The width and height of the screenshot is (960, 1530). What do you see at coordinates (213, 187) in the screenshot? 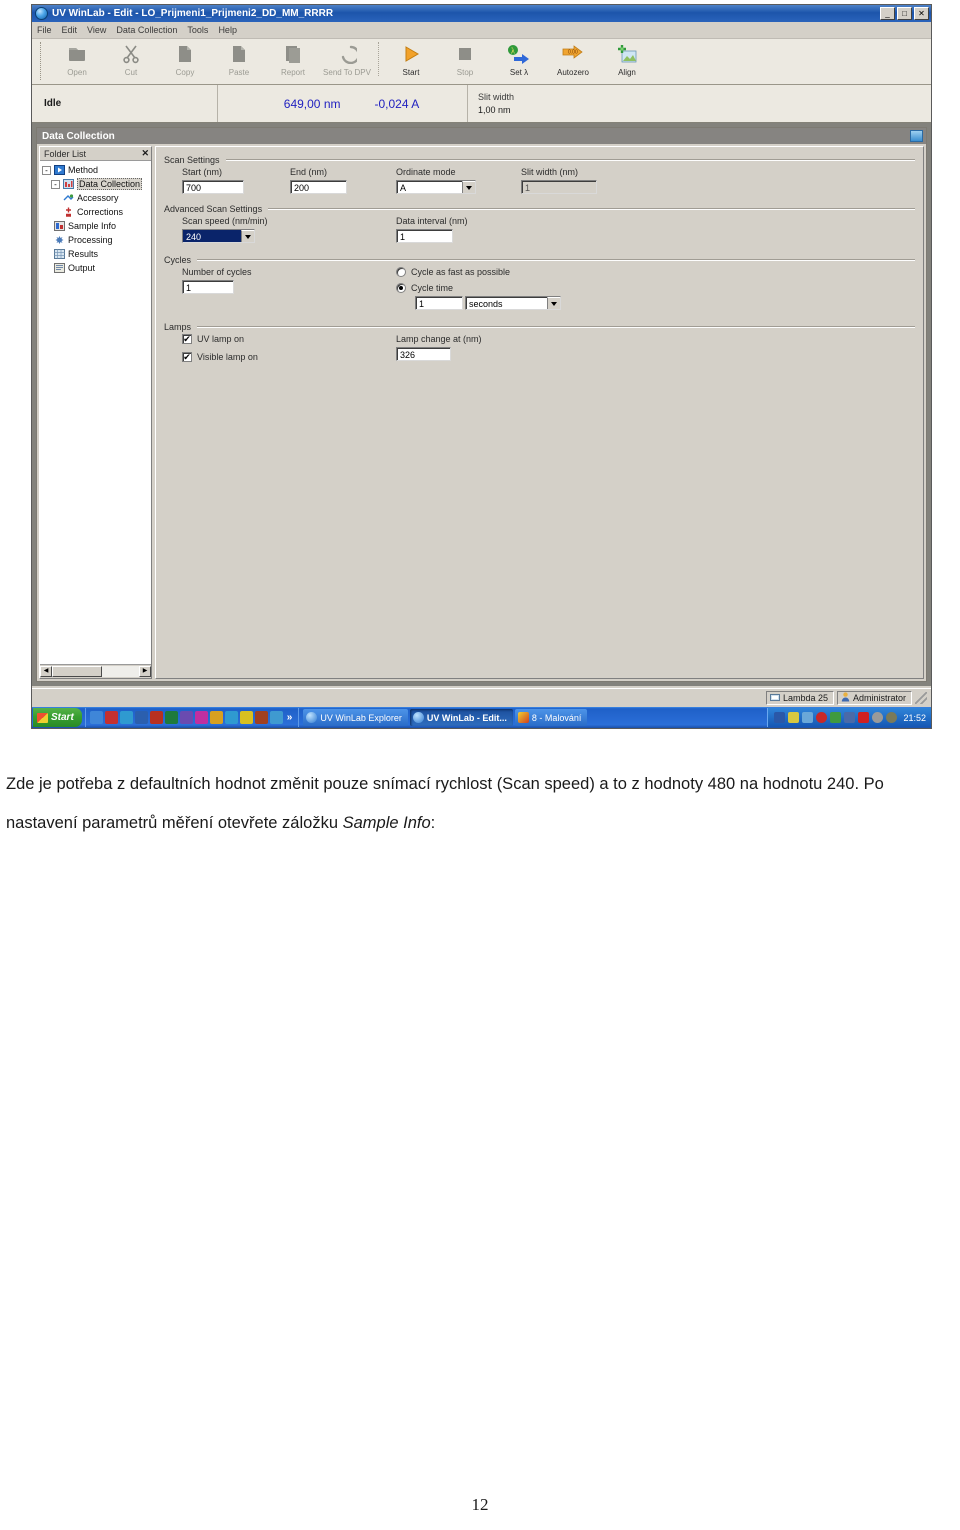
I see `start-input: 700` at bounding box center [213, 187].